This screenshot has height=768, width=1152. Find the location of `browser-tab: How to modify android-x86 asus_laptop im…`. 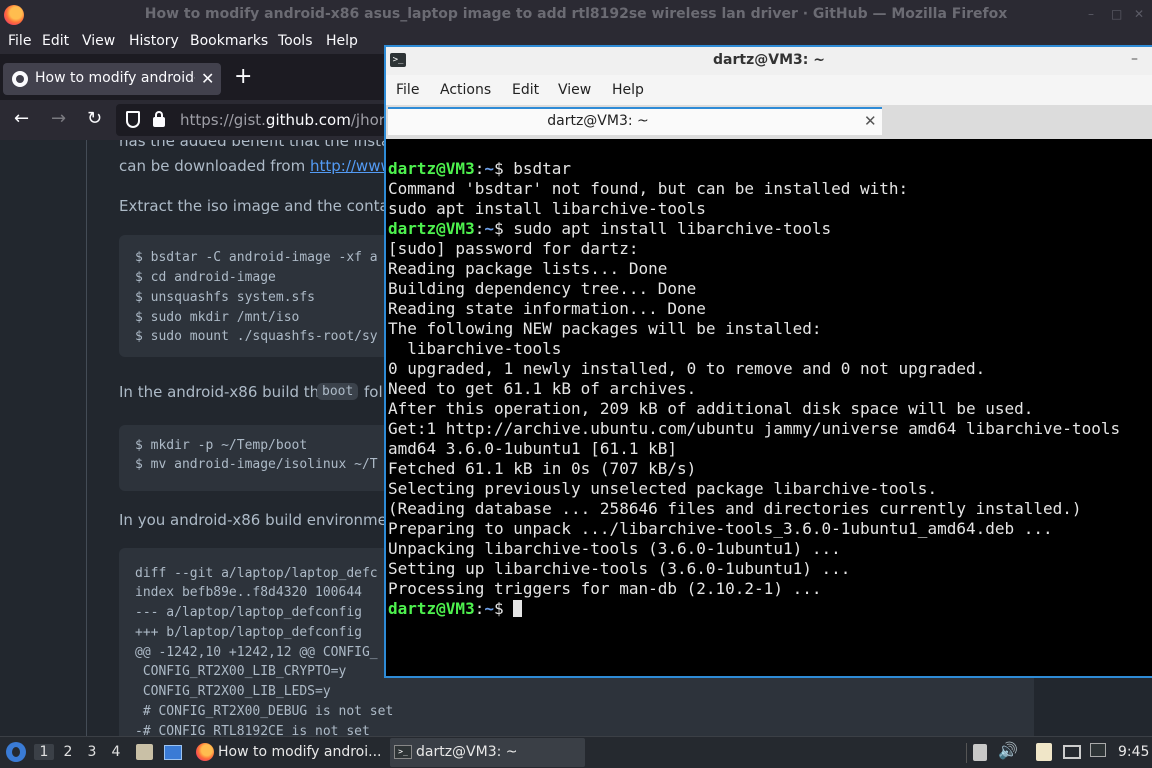

browser-tab: How to modify android-x86 asus_laptop im… is located at coordinates (112, 79).